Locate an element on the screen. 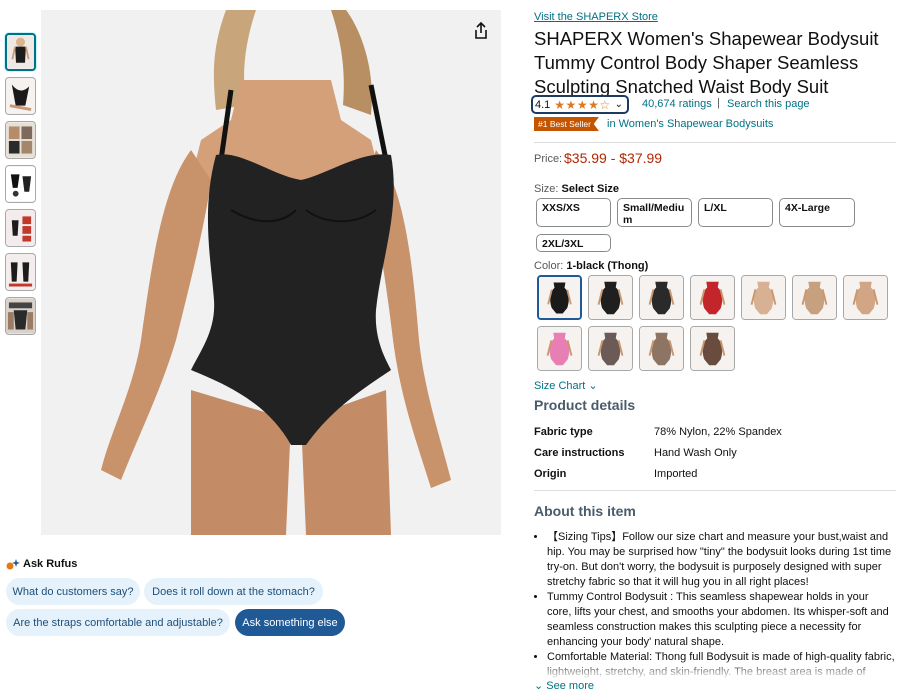  rating-value: 4.1 is located at coordinates (543, 104).